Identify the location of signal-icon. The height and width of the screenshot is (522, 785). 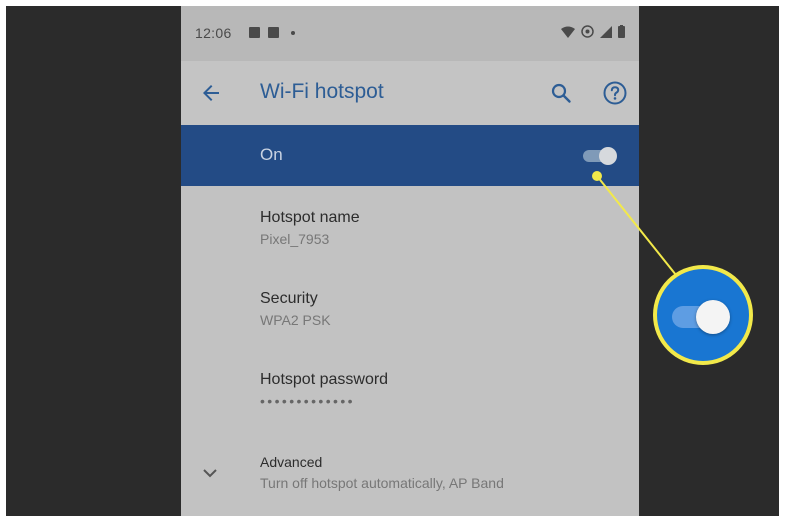
(606, 31).